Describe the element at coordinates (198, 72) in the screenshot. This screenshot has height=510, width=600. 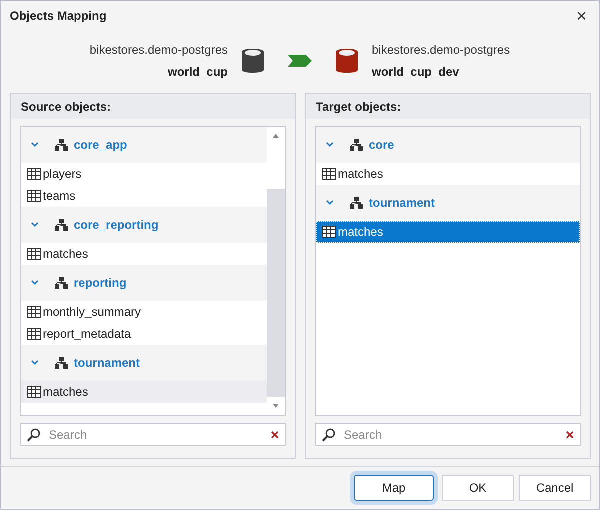
I see `database-name: world_cup` at that location.